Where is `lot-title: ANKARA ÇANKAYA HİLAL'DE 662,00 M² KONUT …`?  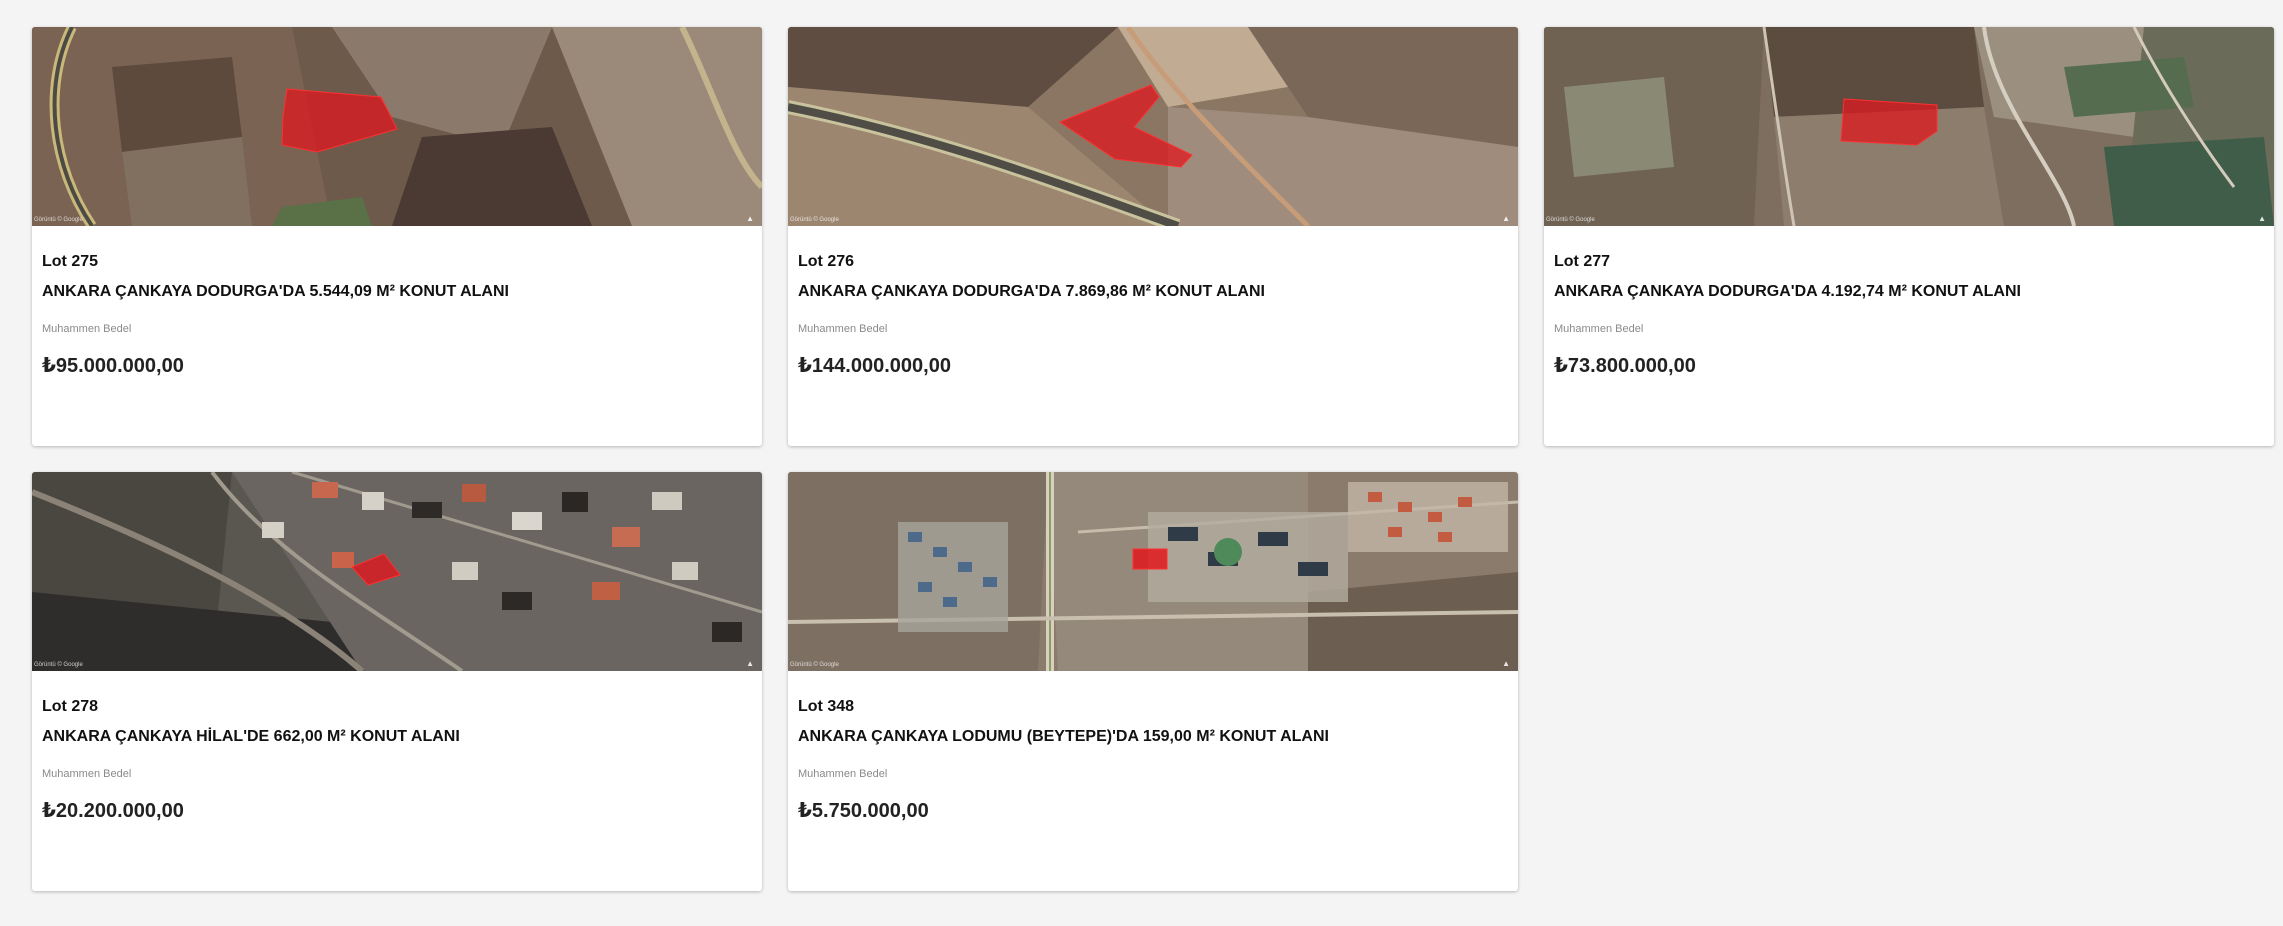
lot-title: ANKARA ÇANKAYA HİLAL'DE 662,00 M² KONUT … is located at coordinates (397, 737).